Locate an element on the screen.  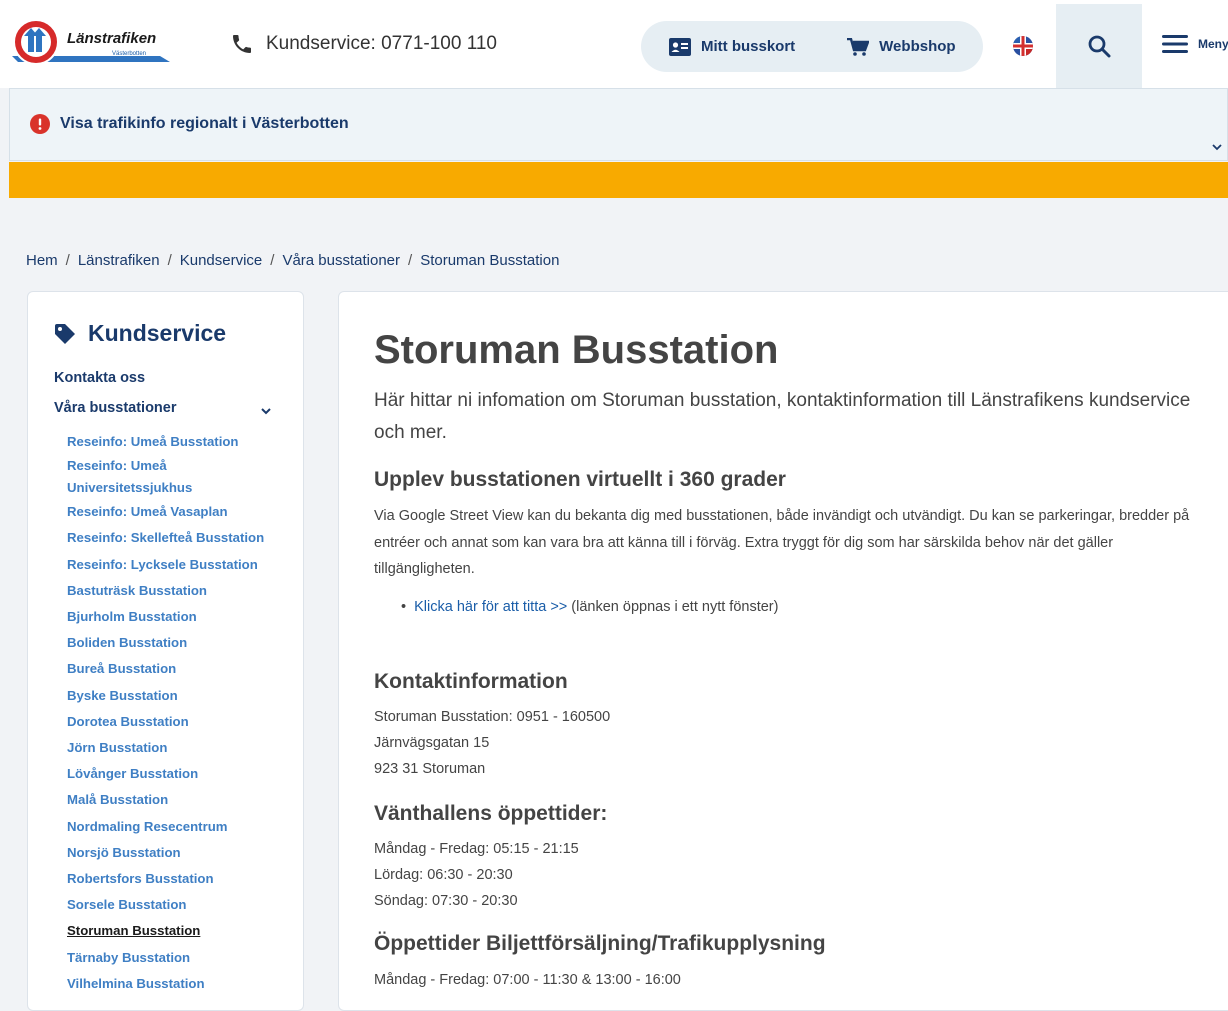
breadcrumb-hem: Hem is located at coordinates (42, 260).